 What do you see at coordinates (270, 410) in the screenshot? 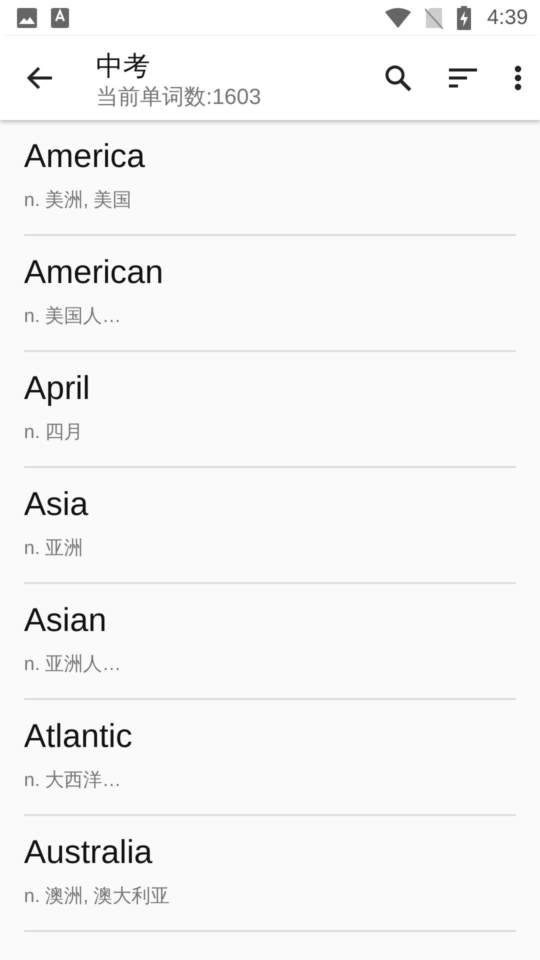
I see `word-item: April n. 四月` at bounding box center [270, 410].